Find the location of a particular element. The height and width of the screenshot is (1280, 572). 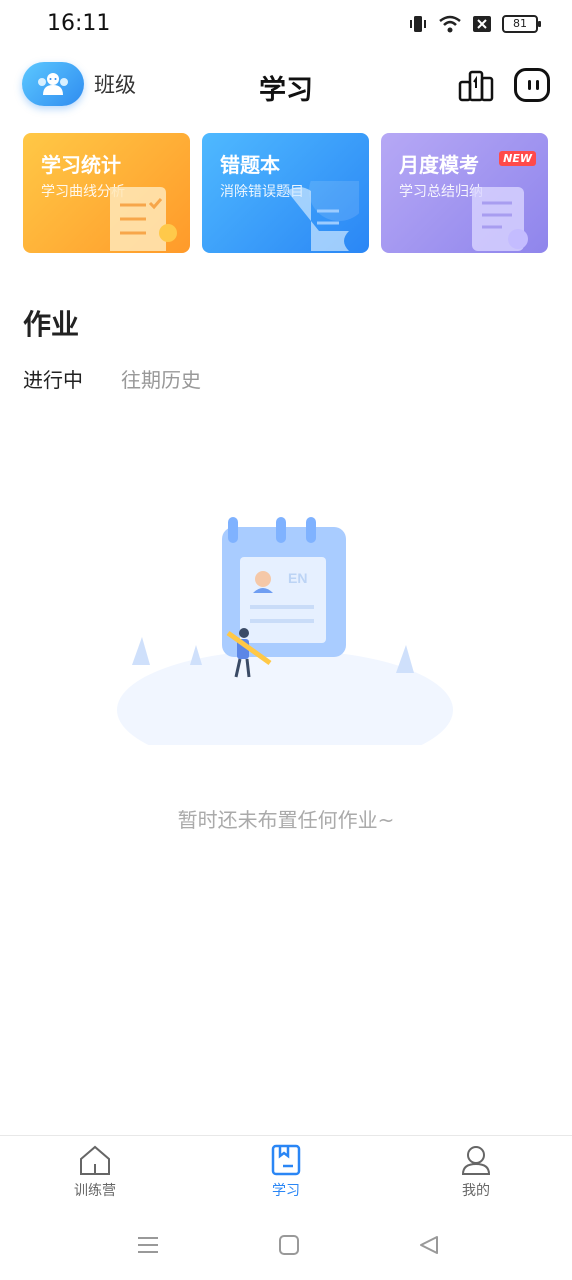

book-icon is located at coordinates (286, 1160).